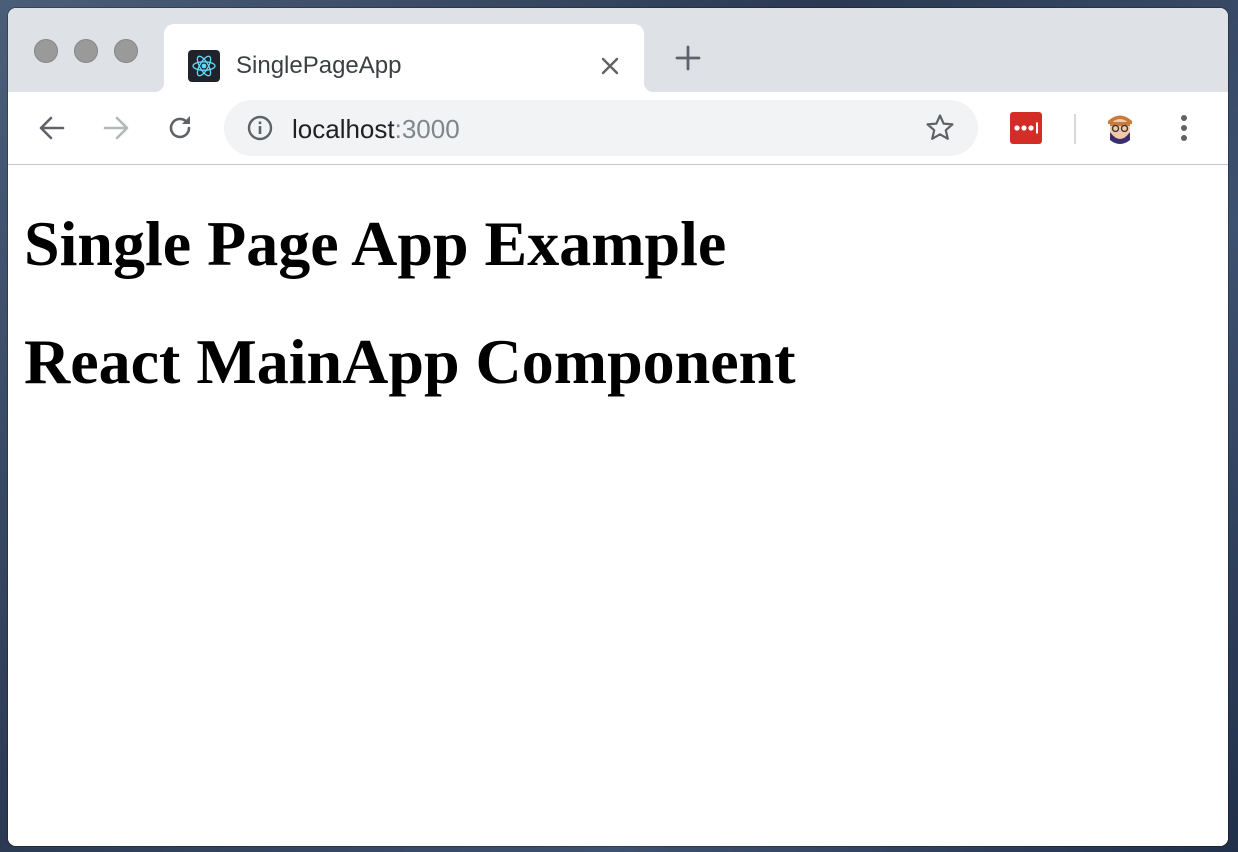 This screenshot has height=852, width=1238. I want to click on browser-toolbar: localhost:3000, so click(618, 128).